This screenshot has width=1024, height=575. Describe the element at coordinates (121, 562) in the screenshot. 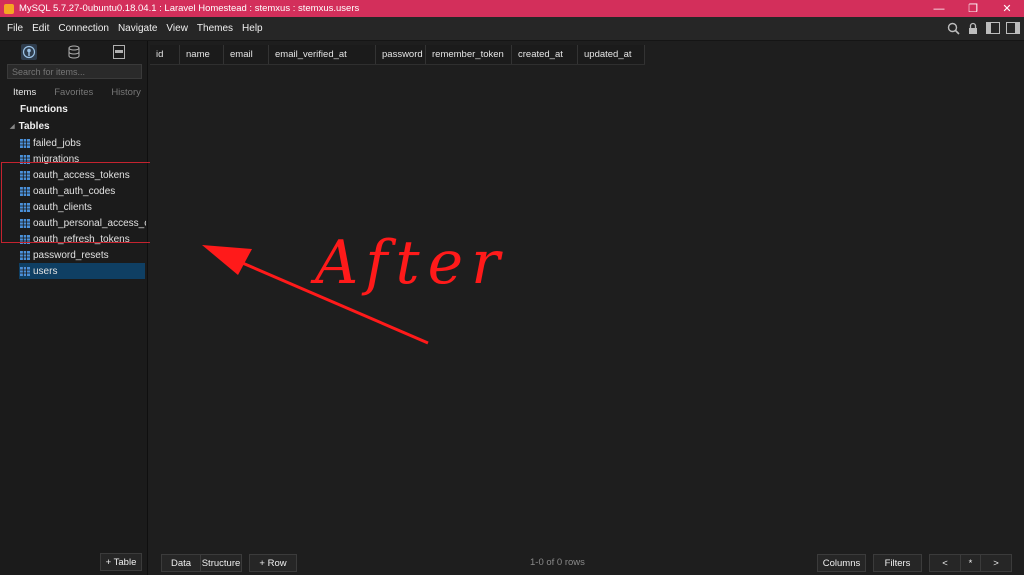

I see `add-table-button: + Table` at that location.